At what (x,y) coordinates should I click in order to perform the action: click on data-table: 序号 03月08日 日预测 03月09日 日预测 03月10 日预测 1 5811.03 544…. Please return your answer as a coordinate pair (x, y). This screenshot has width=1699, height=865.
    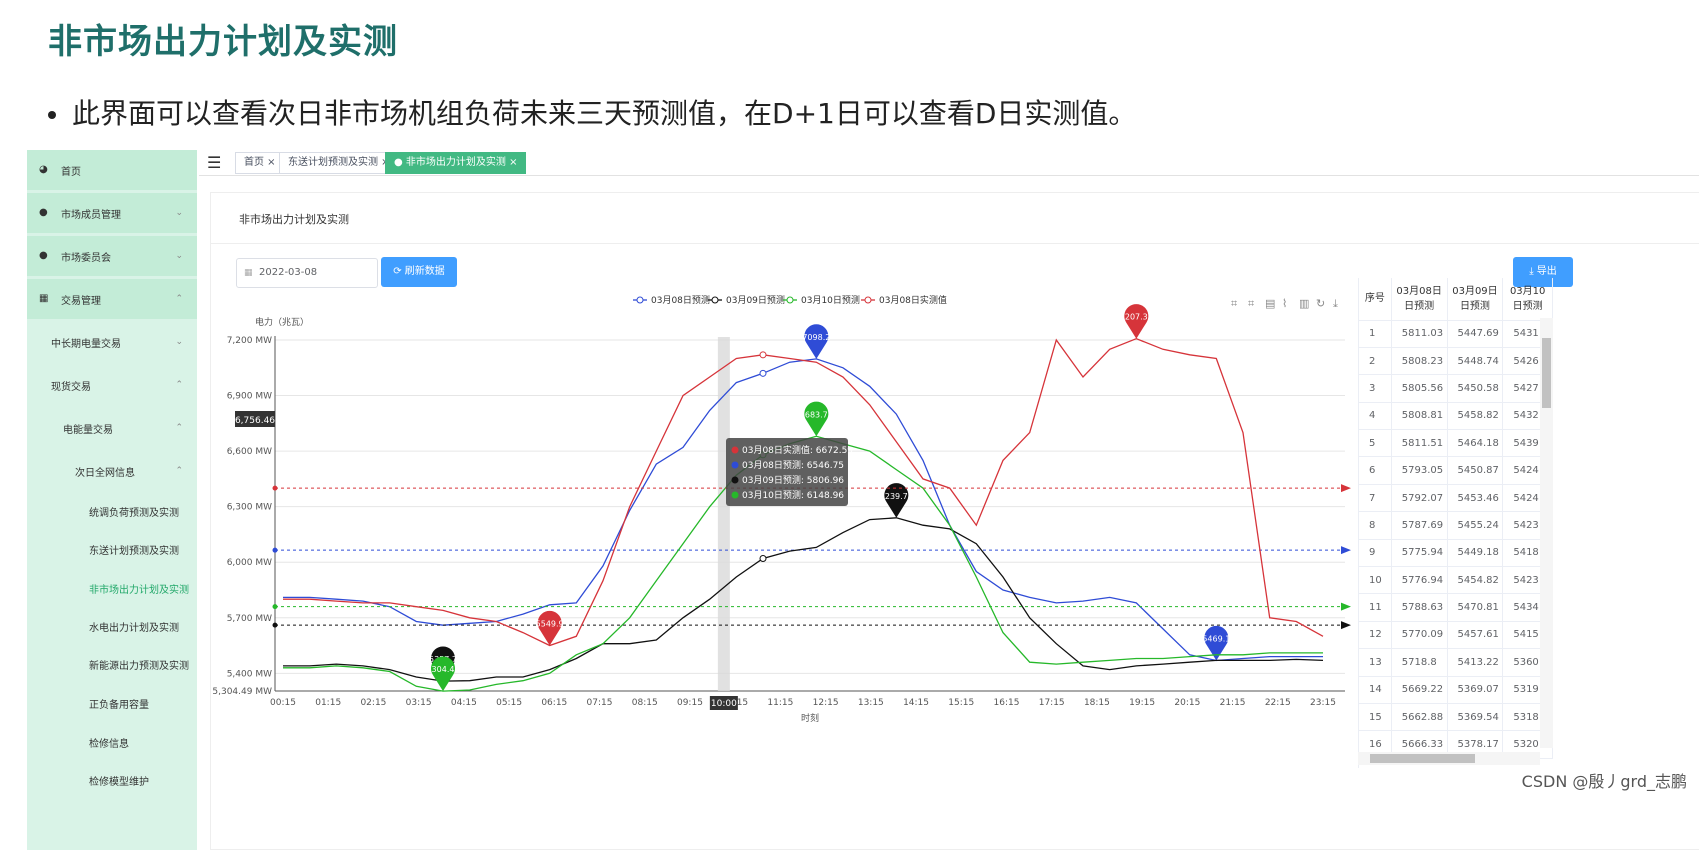
    Looking at the image, I should click on (1455, 523).